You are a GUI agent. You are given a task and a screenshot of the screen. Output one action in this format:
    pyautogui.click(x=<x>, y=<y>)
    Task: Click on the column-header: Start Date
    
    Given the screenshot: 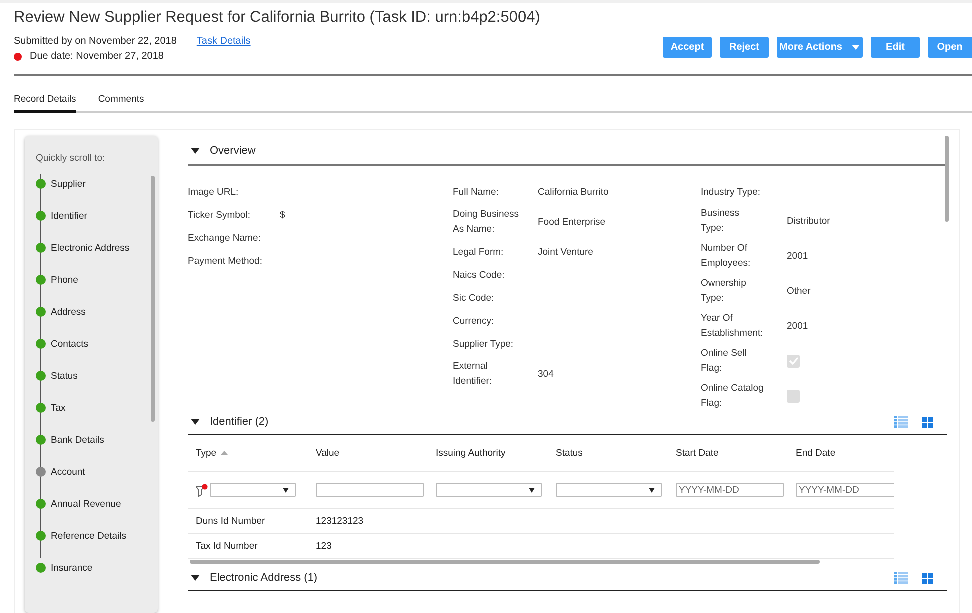 What is the action you would take?
    pyautogui.click(x=697, y=453)
    